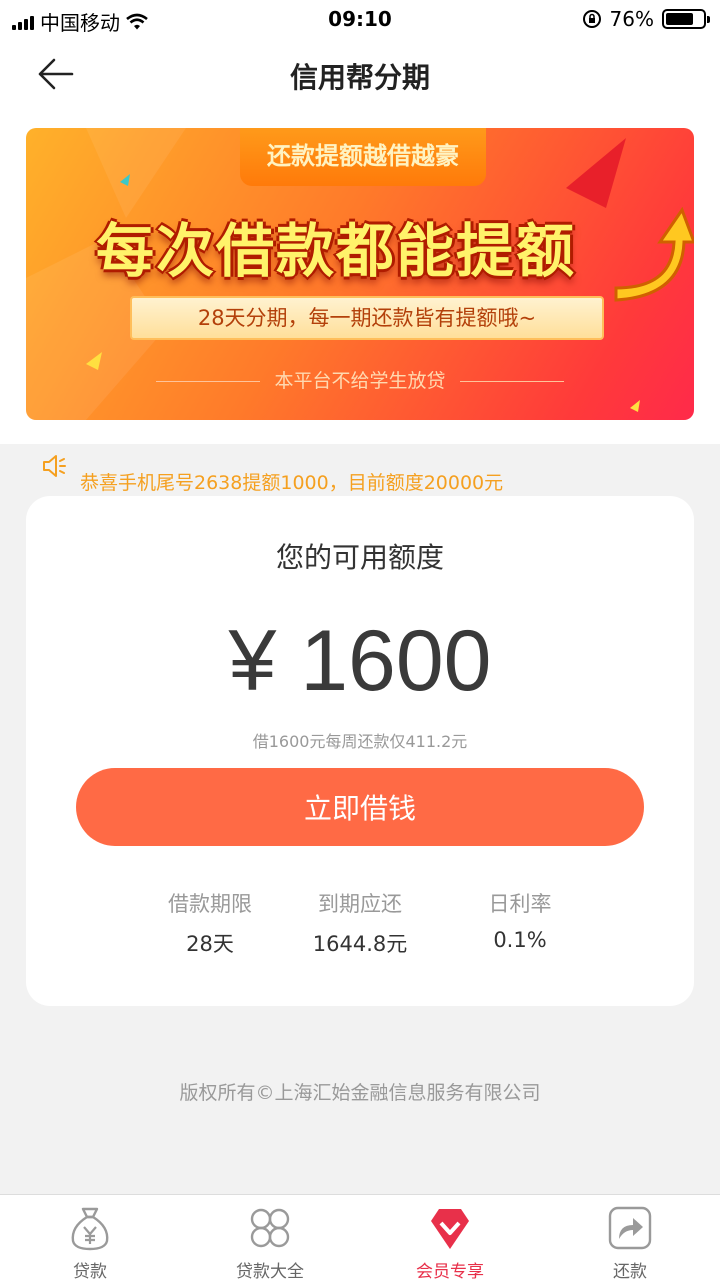 This screenshot has height=1280, width=720. I want to click on copyright-text: 版权所有©上海汇始金融信息服务有限公司, so click(360, 1093).